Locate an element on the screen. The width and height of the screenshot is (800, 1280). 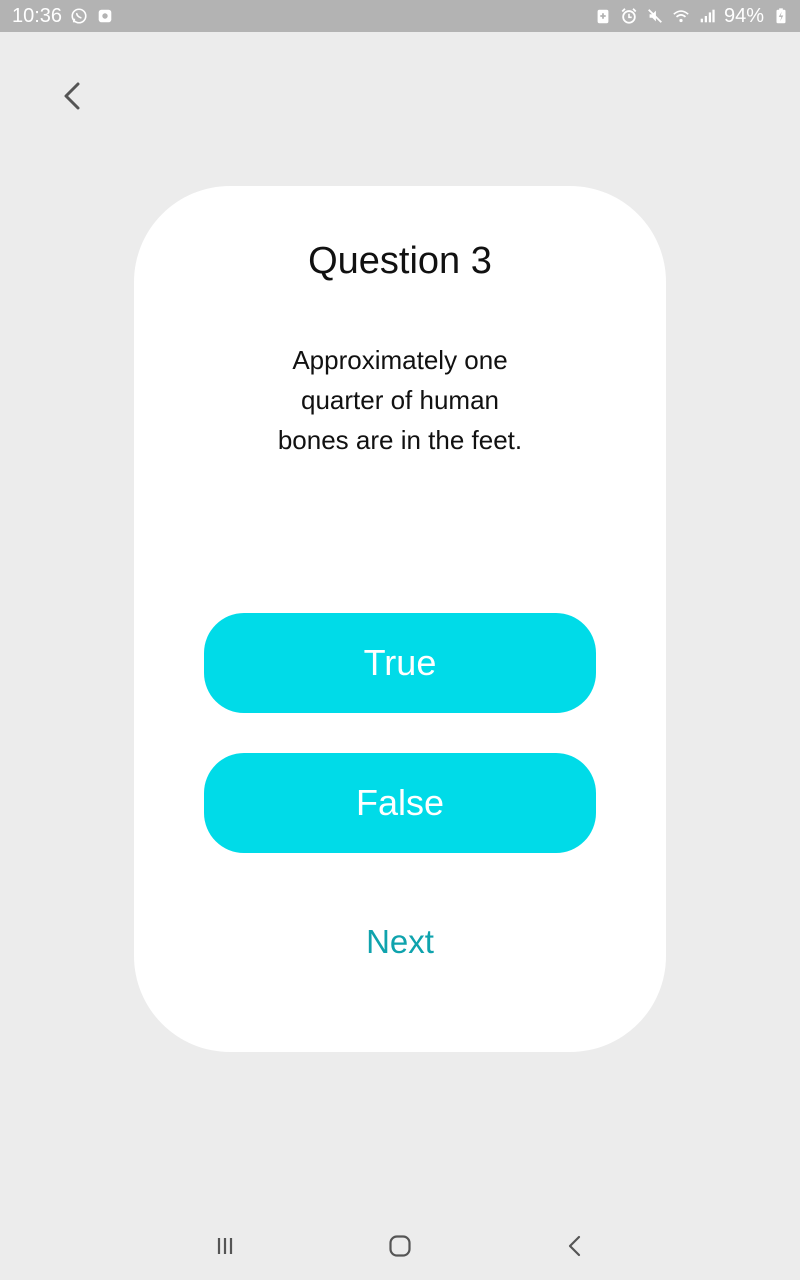
charging-battery-icon is located at coordinates (781, 16).